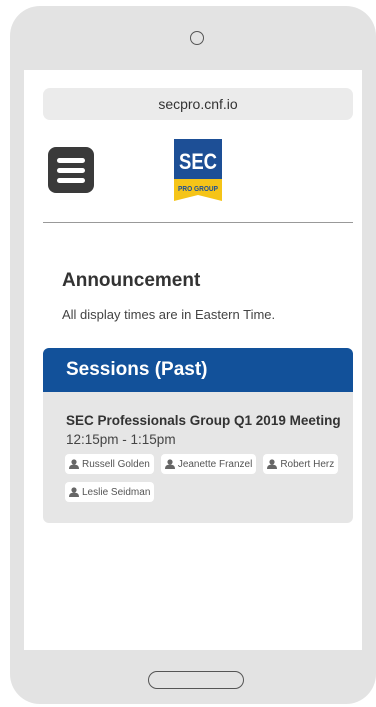  I want to click on address-bar: secpro.cnf.io, so click(198, 104).